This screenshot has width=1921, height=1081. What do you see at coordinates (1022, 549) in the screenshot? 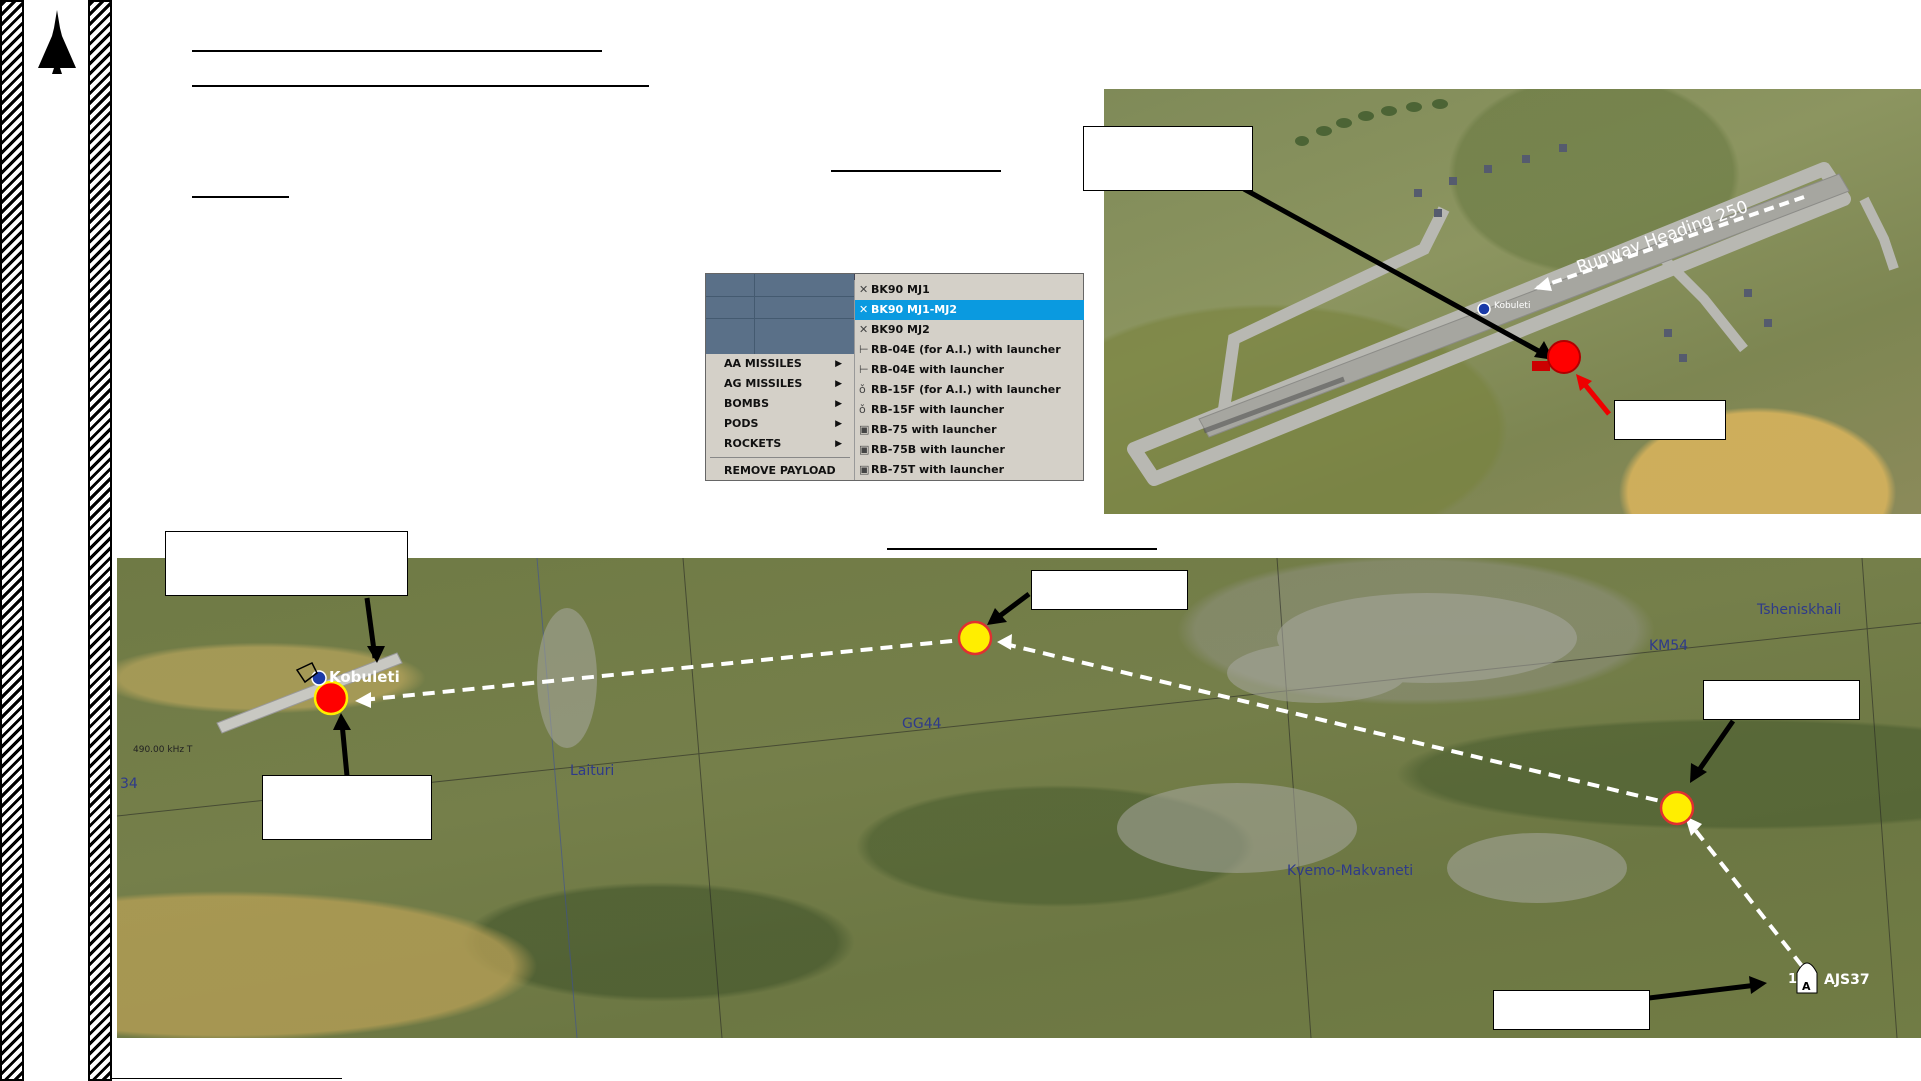
I see `route-caption-underline` at bounding box center [1022, 549].